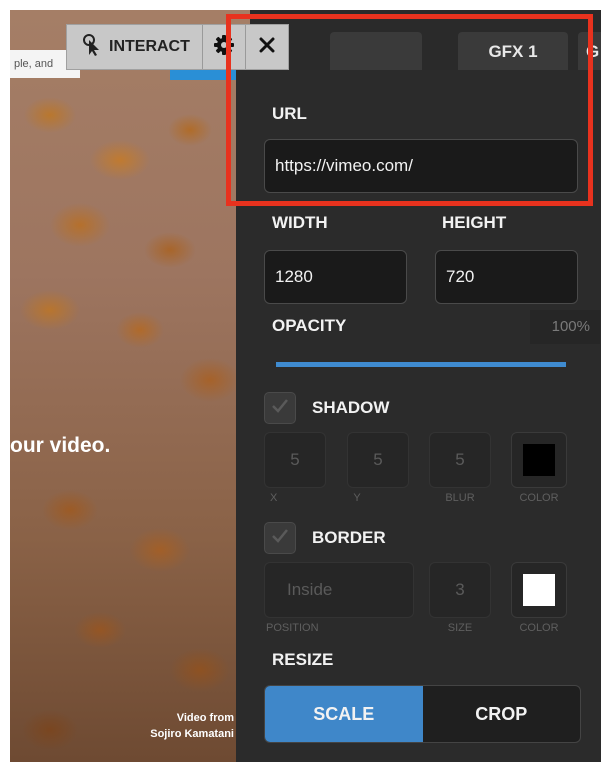 The height and width of the screenshot is (771, 601). I want to click on border-color-swatch, so click(539, 590).